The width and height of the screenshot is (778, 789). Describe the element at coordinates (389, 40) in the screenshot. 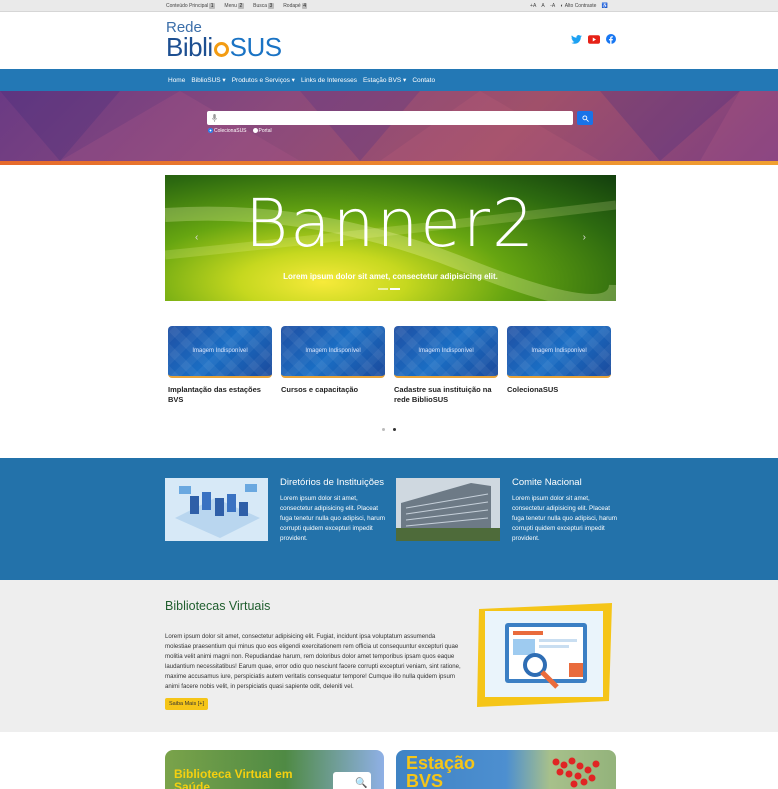

I see `site-header: Rede Bibli SUS` at that location.